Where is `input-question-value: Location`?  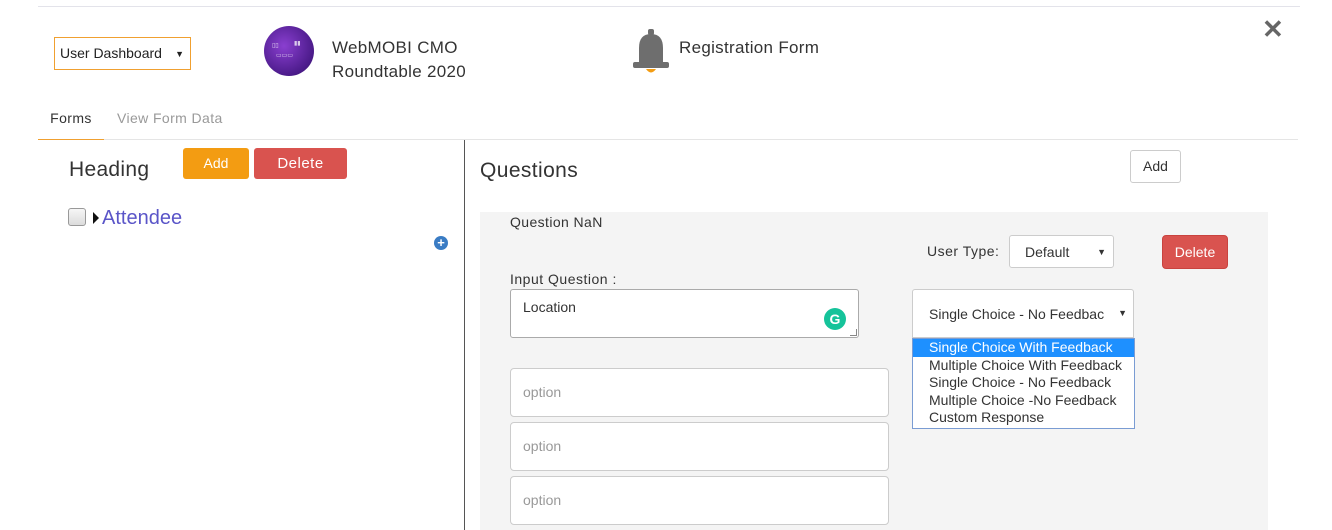
input-question-value: Location is located at coordinates (549, 307).